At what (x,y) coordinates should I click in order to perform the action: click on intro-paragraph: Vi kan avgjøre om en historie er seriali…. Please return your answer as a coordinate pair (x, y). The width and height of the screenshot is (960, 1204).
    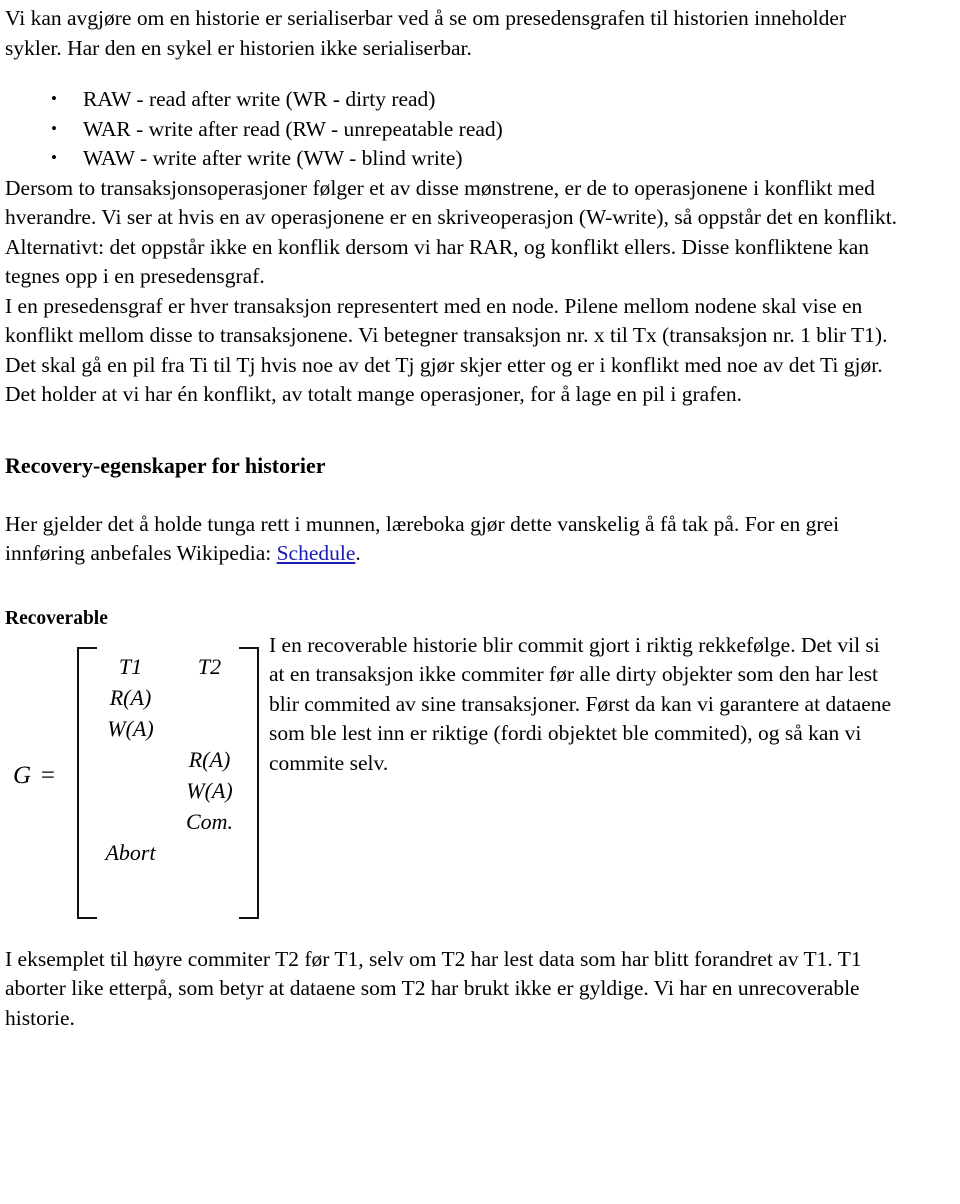
    Looking at the image, I should click on (426, 33).